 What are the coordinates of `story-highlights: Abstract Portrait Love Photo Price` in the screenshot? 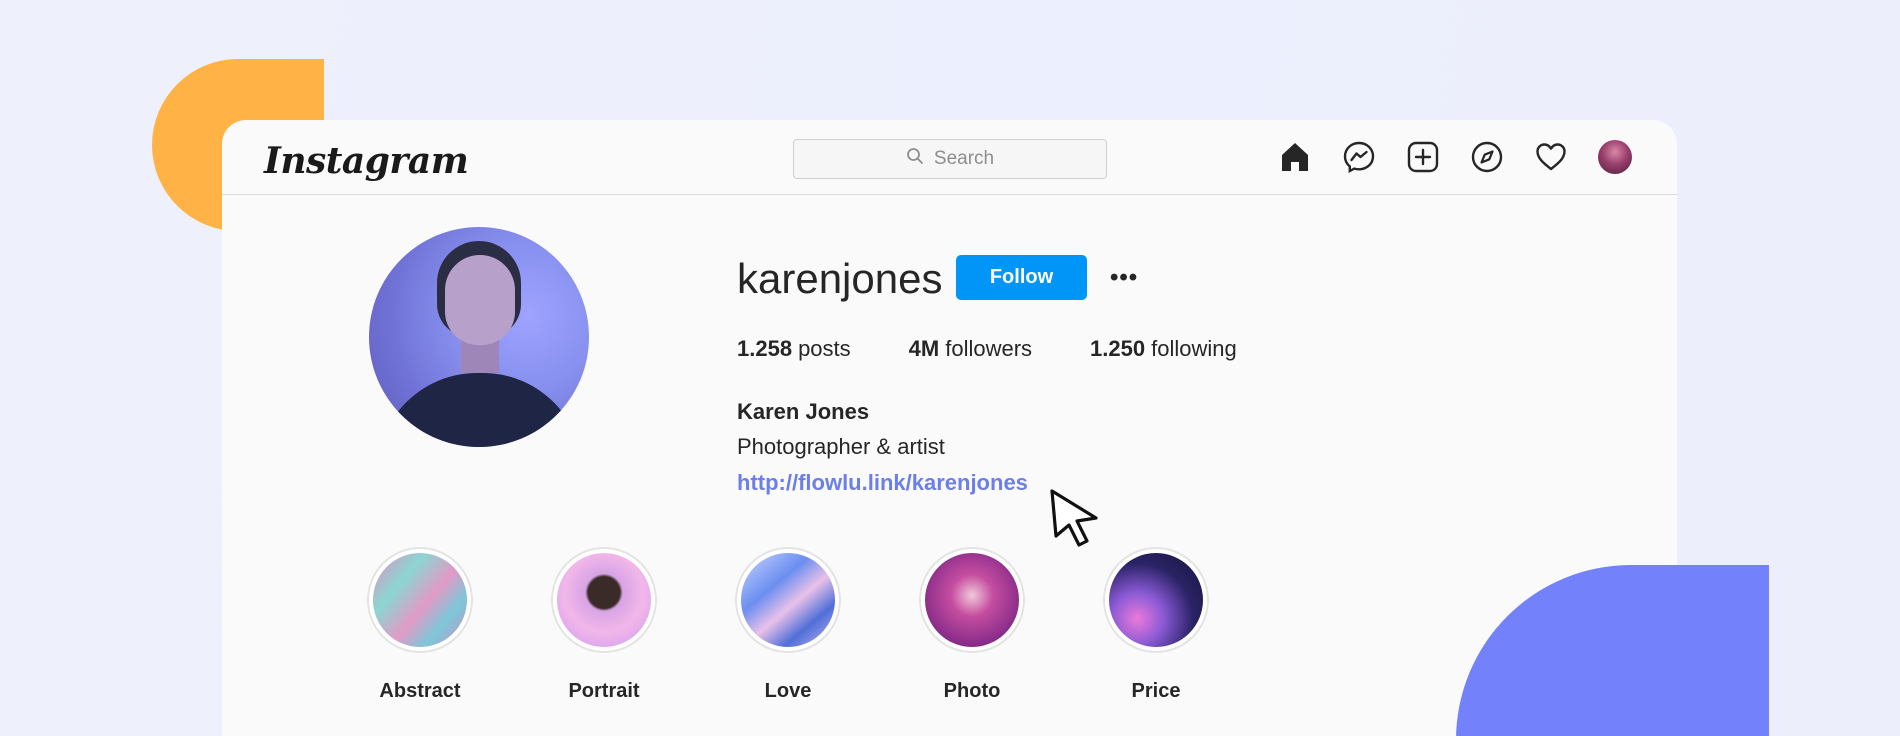 It's located at (788, 625).